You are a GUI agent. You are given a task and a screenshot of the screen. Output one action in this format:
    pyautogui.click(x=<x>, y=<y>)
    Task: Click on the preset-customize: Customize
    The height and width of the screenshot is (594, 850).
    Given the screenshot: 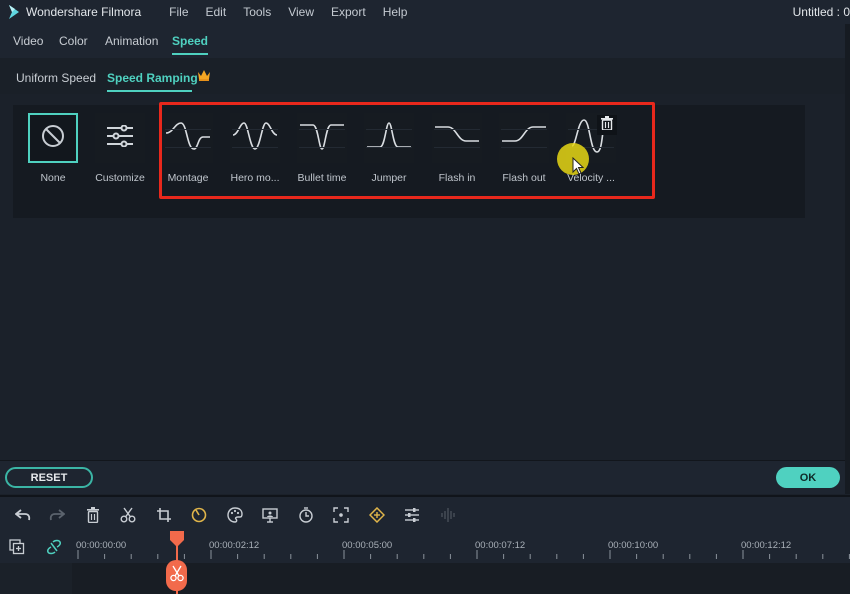 What is the action you would take?
    pyautogui.click(x=120, y=148)
    